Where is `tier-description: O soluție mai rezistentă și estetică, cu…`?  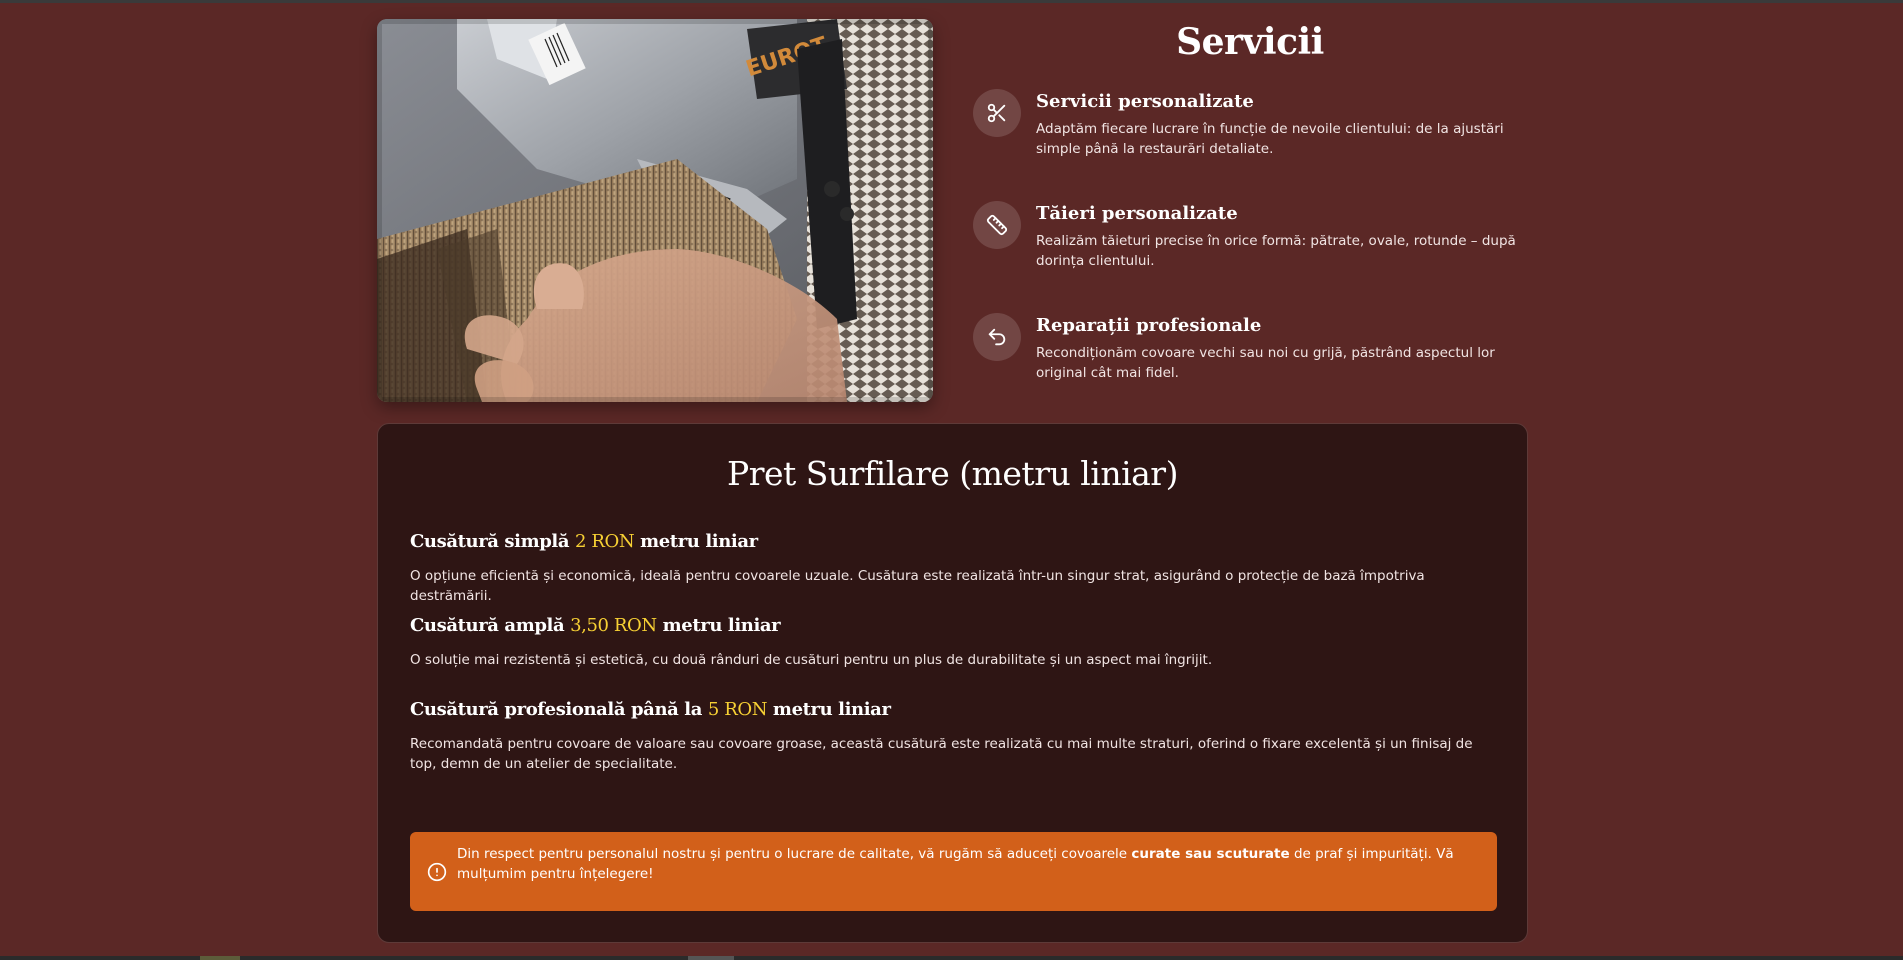
tier-description: O soluție mai rezistentă și estetică, cu… is located at coordinates (811, 660).